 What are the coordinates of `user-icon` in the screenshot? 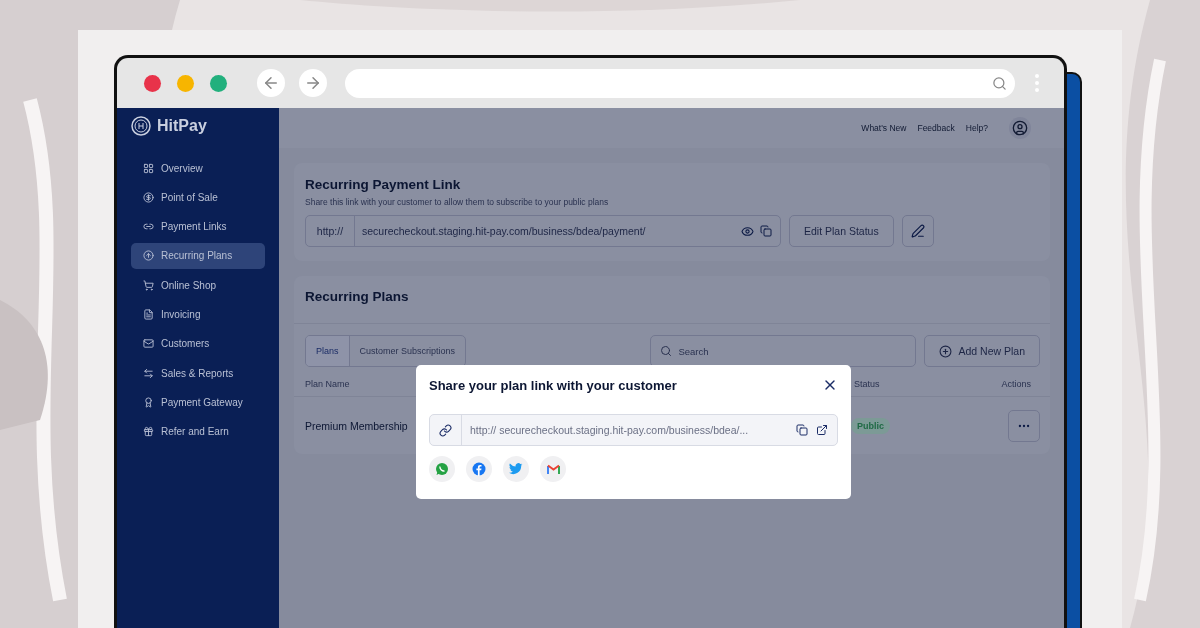 It's located at (1020, 128).